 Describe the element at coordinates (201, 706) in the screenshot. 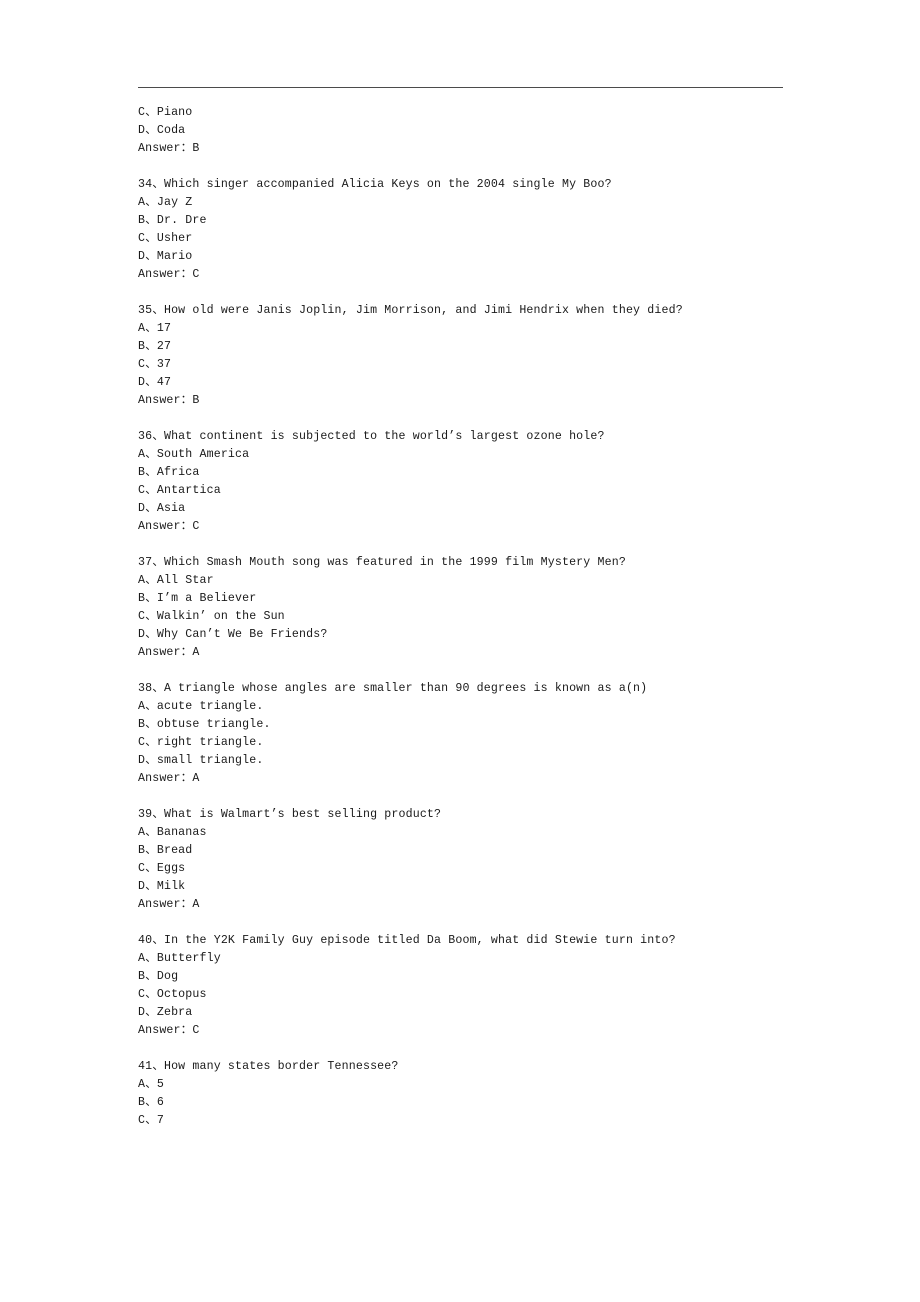

I see `question-option: A、acute triangle.` at that location.